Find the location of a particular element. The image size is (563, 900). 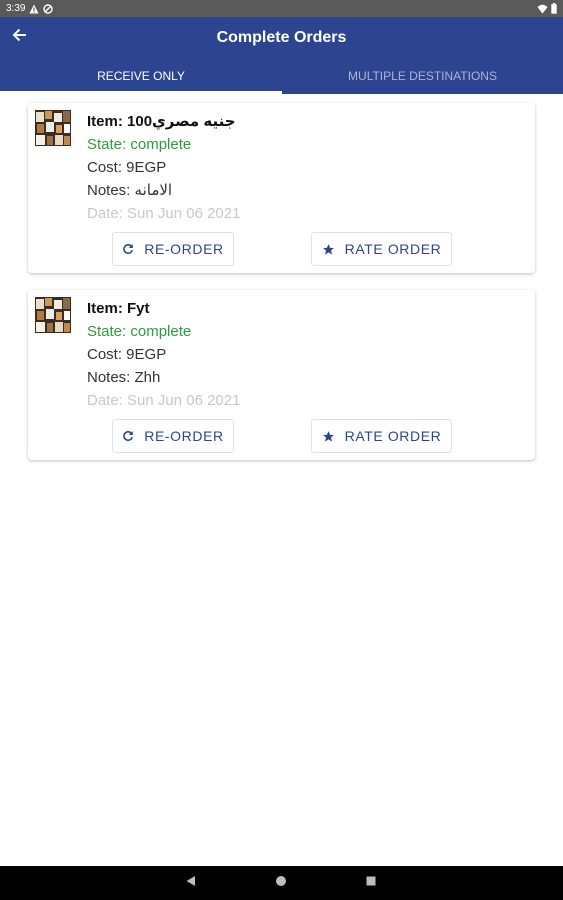

back-triangle-icon is located at coordinates (191, 883).